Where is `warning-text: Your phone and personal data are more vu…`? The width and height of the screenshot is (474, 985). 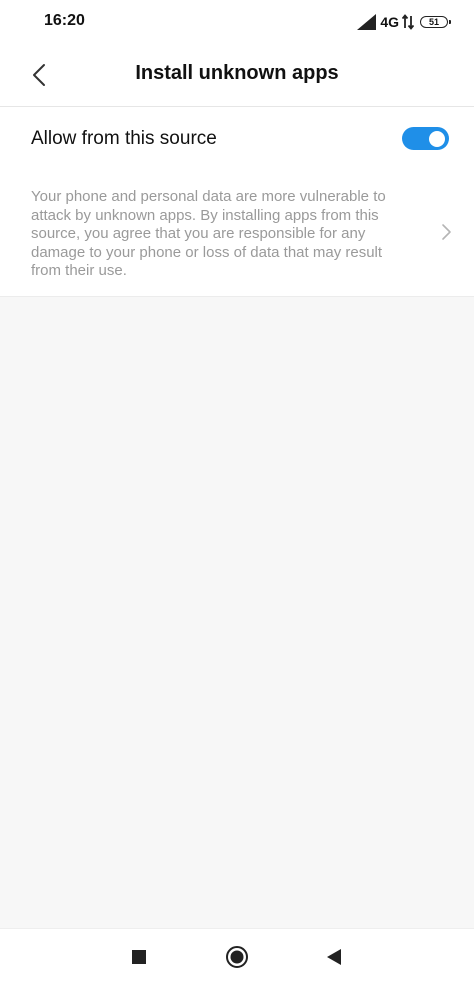
warning-text: Your phone and personal data are more vu… is located at coordinates (208, 233).